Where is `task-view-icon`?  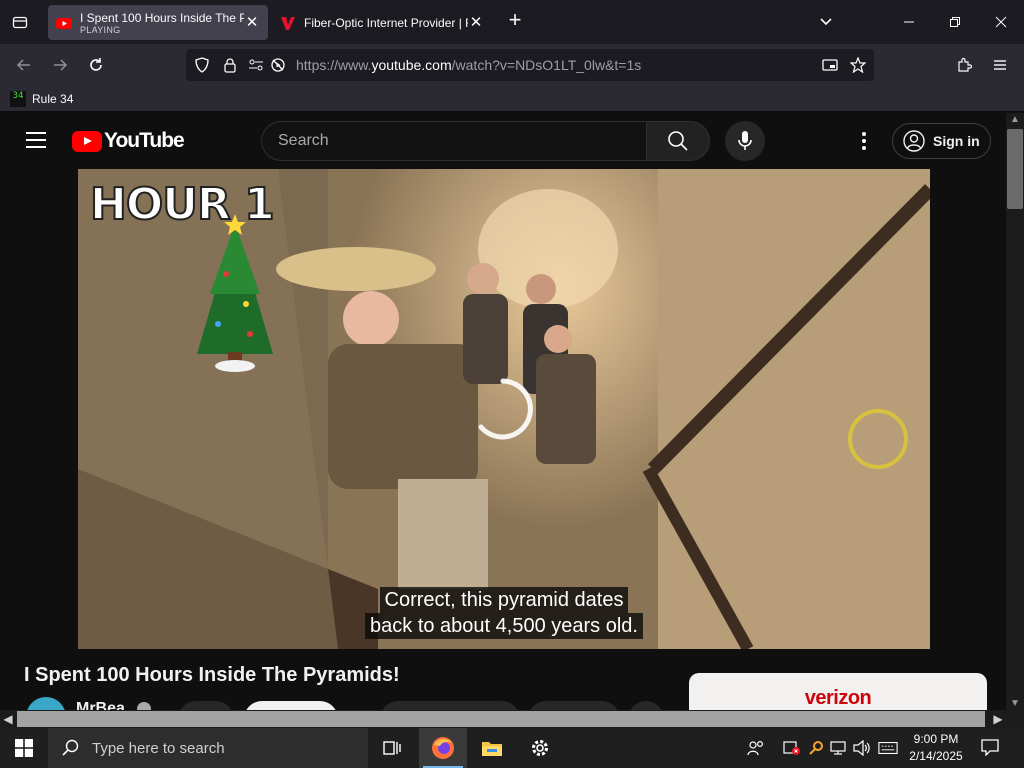
task-view-icon is located at coordinates (392, 748).